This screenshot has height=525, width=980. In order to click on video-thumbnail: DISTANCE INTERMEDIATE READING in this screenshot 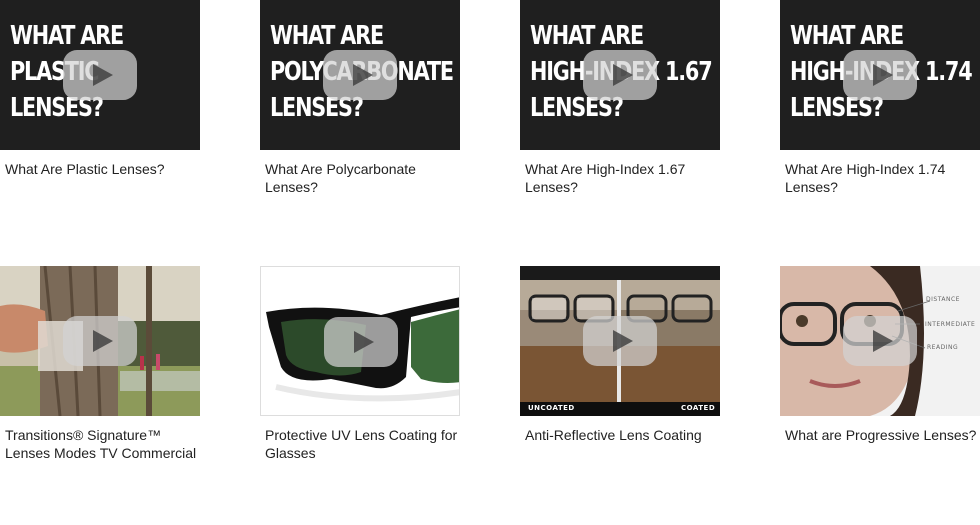, I will do `click(880, 341)`.